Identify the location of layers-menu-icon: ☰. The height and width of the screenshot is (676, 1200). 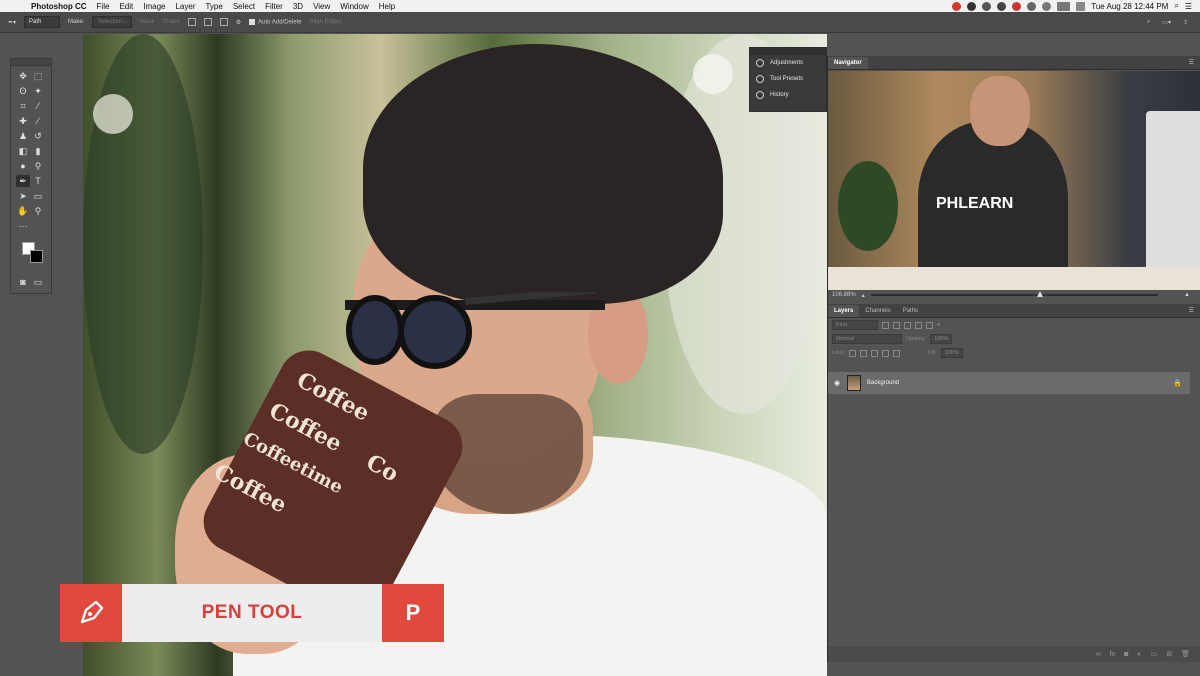
(1191, 312).